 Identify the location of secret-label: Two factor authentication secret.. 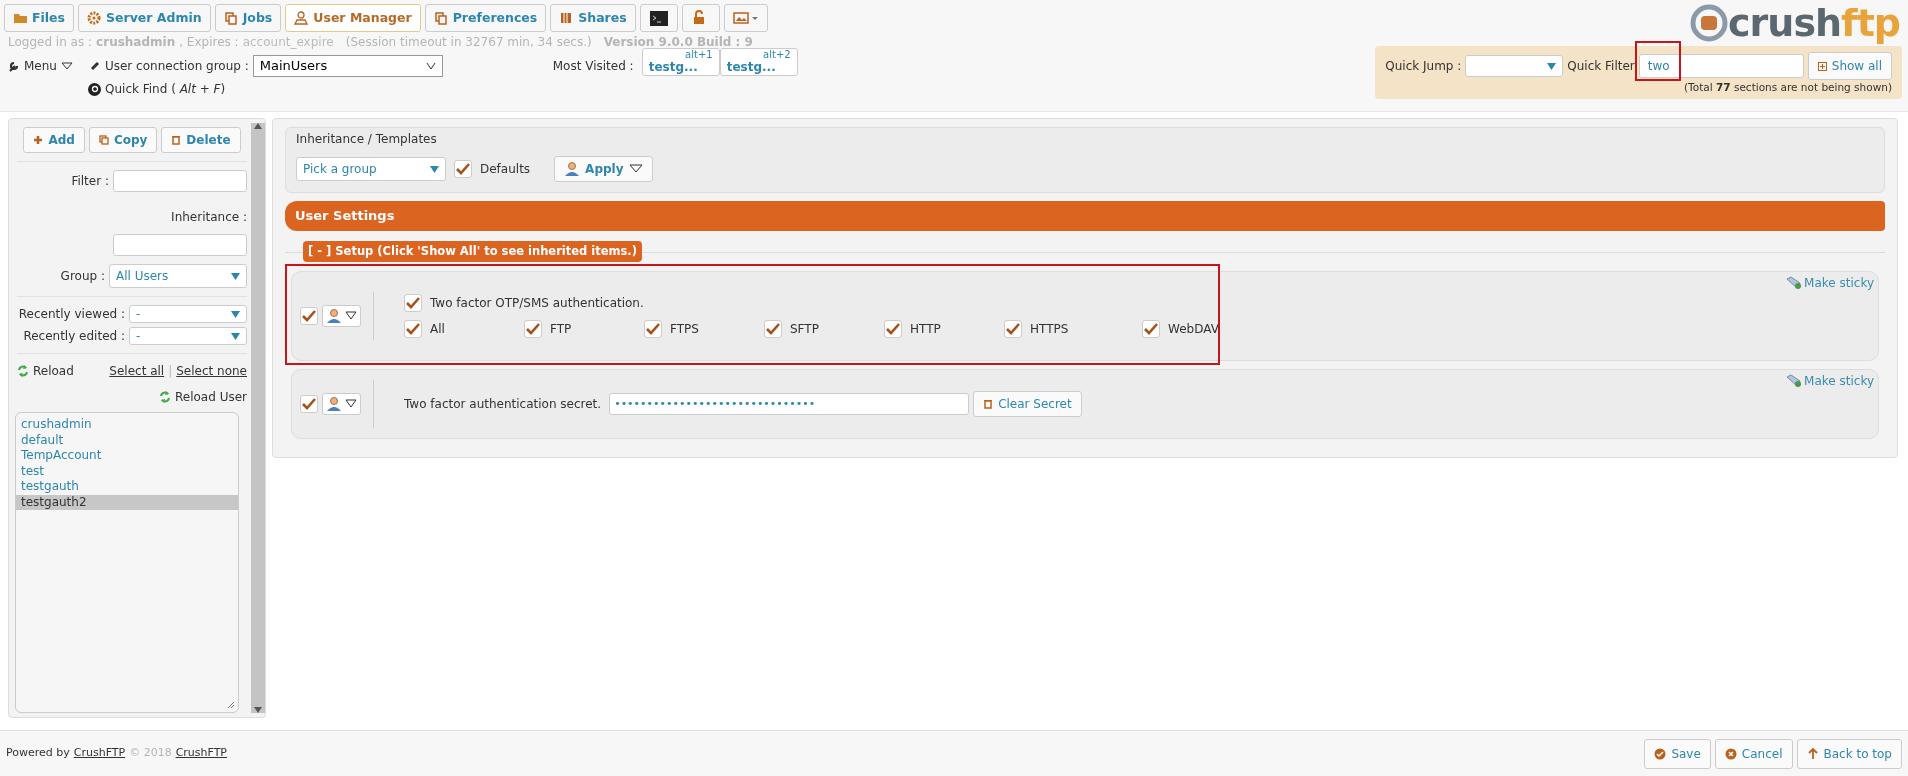
(503, 404).